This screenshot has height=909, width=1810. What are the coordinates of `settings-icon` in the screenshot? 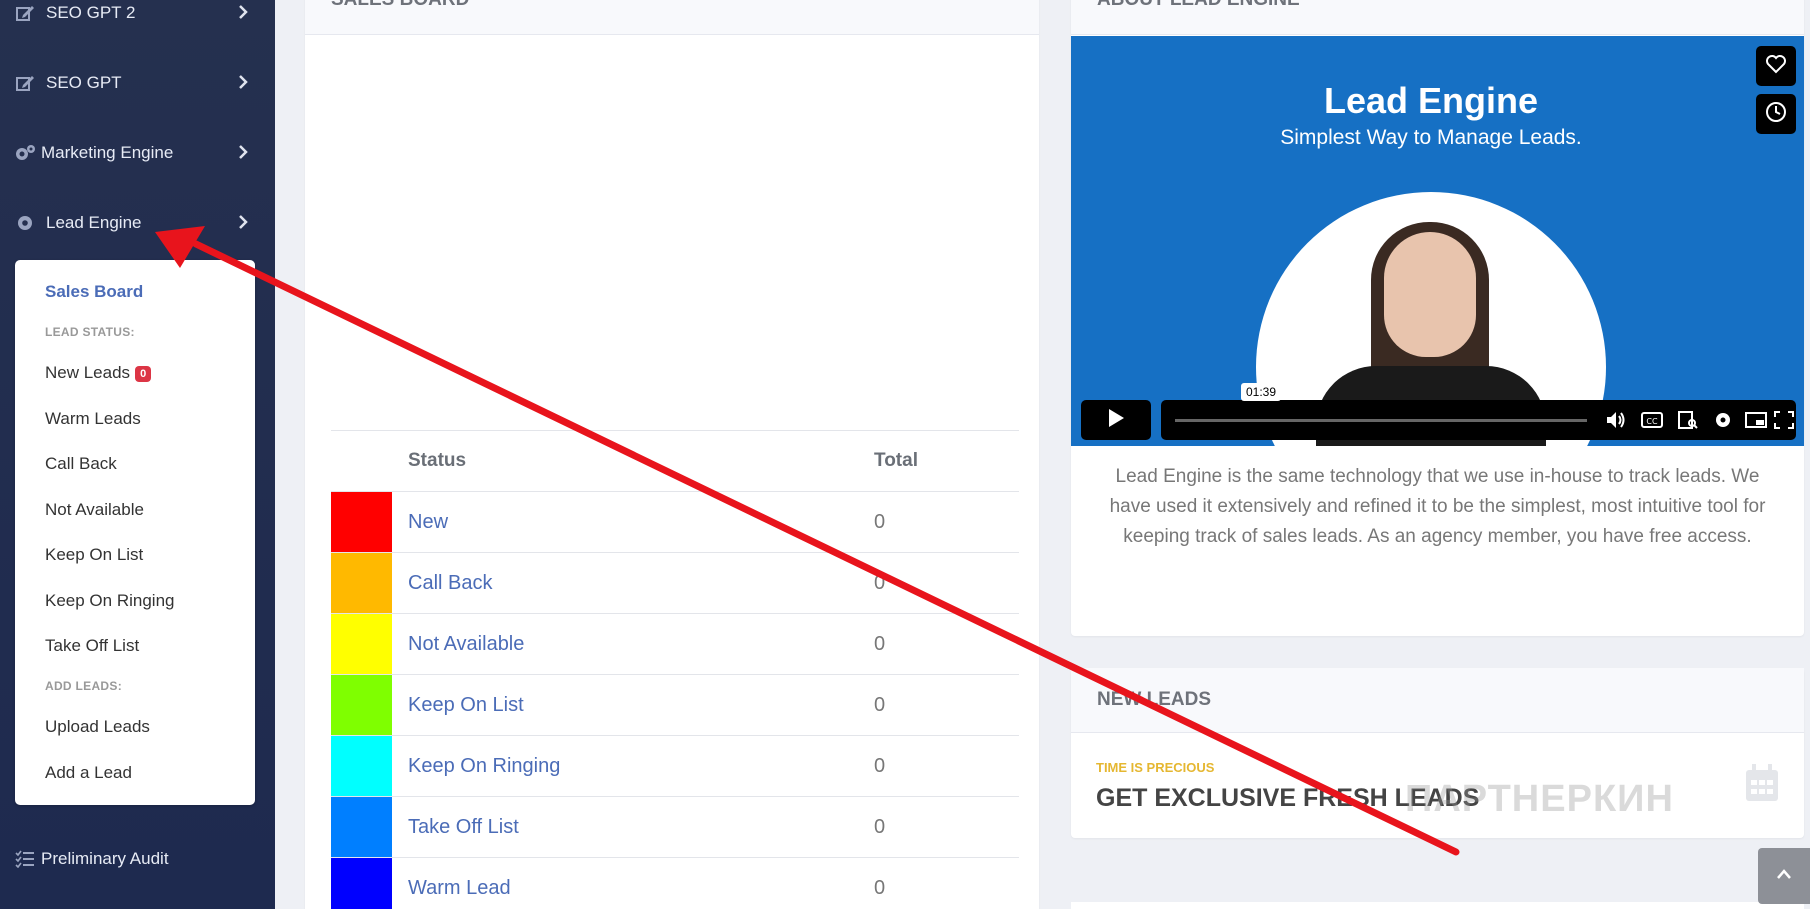 It's located at (1723, 420).